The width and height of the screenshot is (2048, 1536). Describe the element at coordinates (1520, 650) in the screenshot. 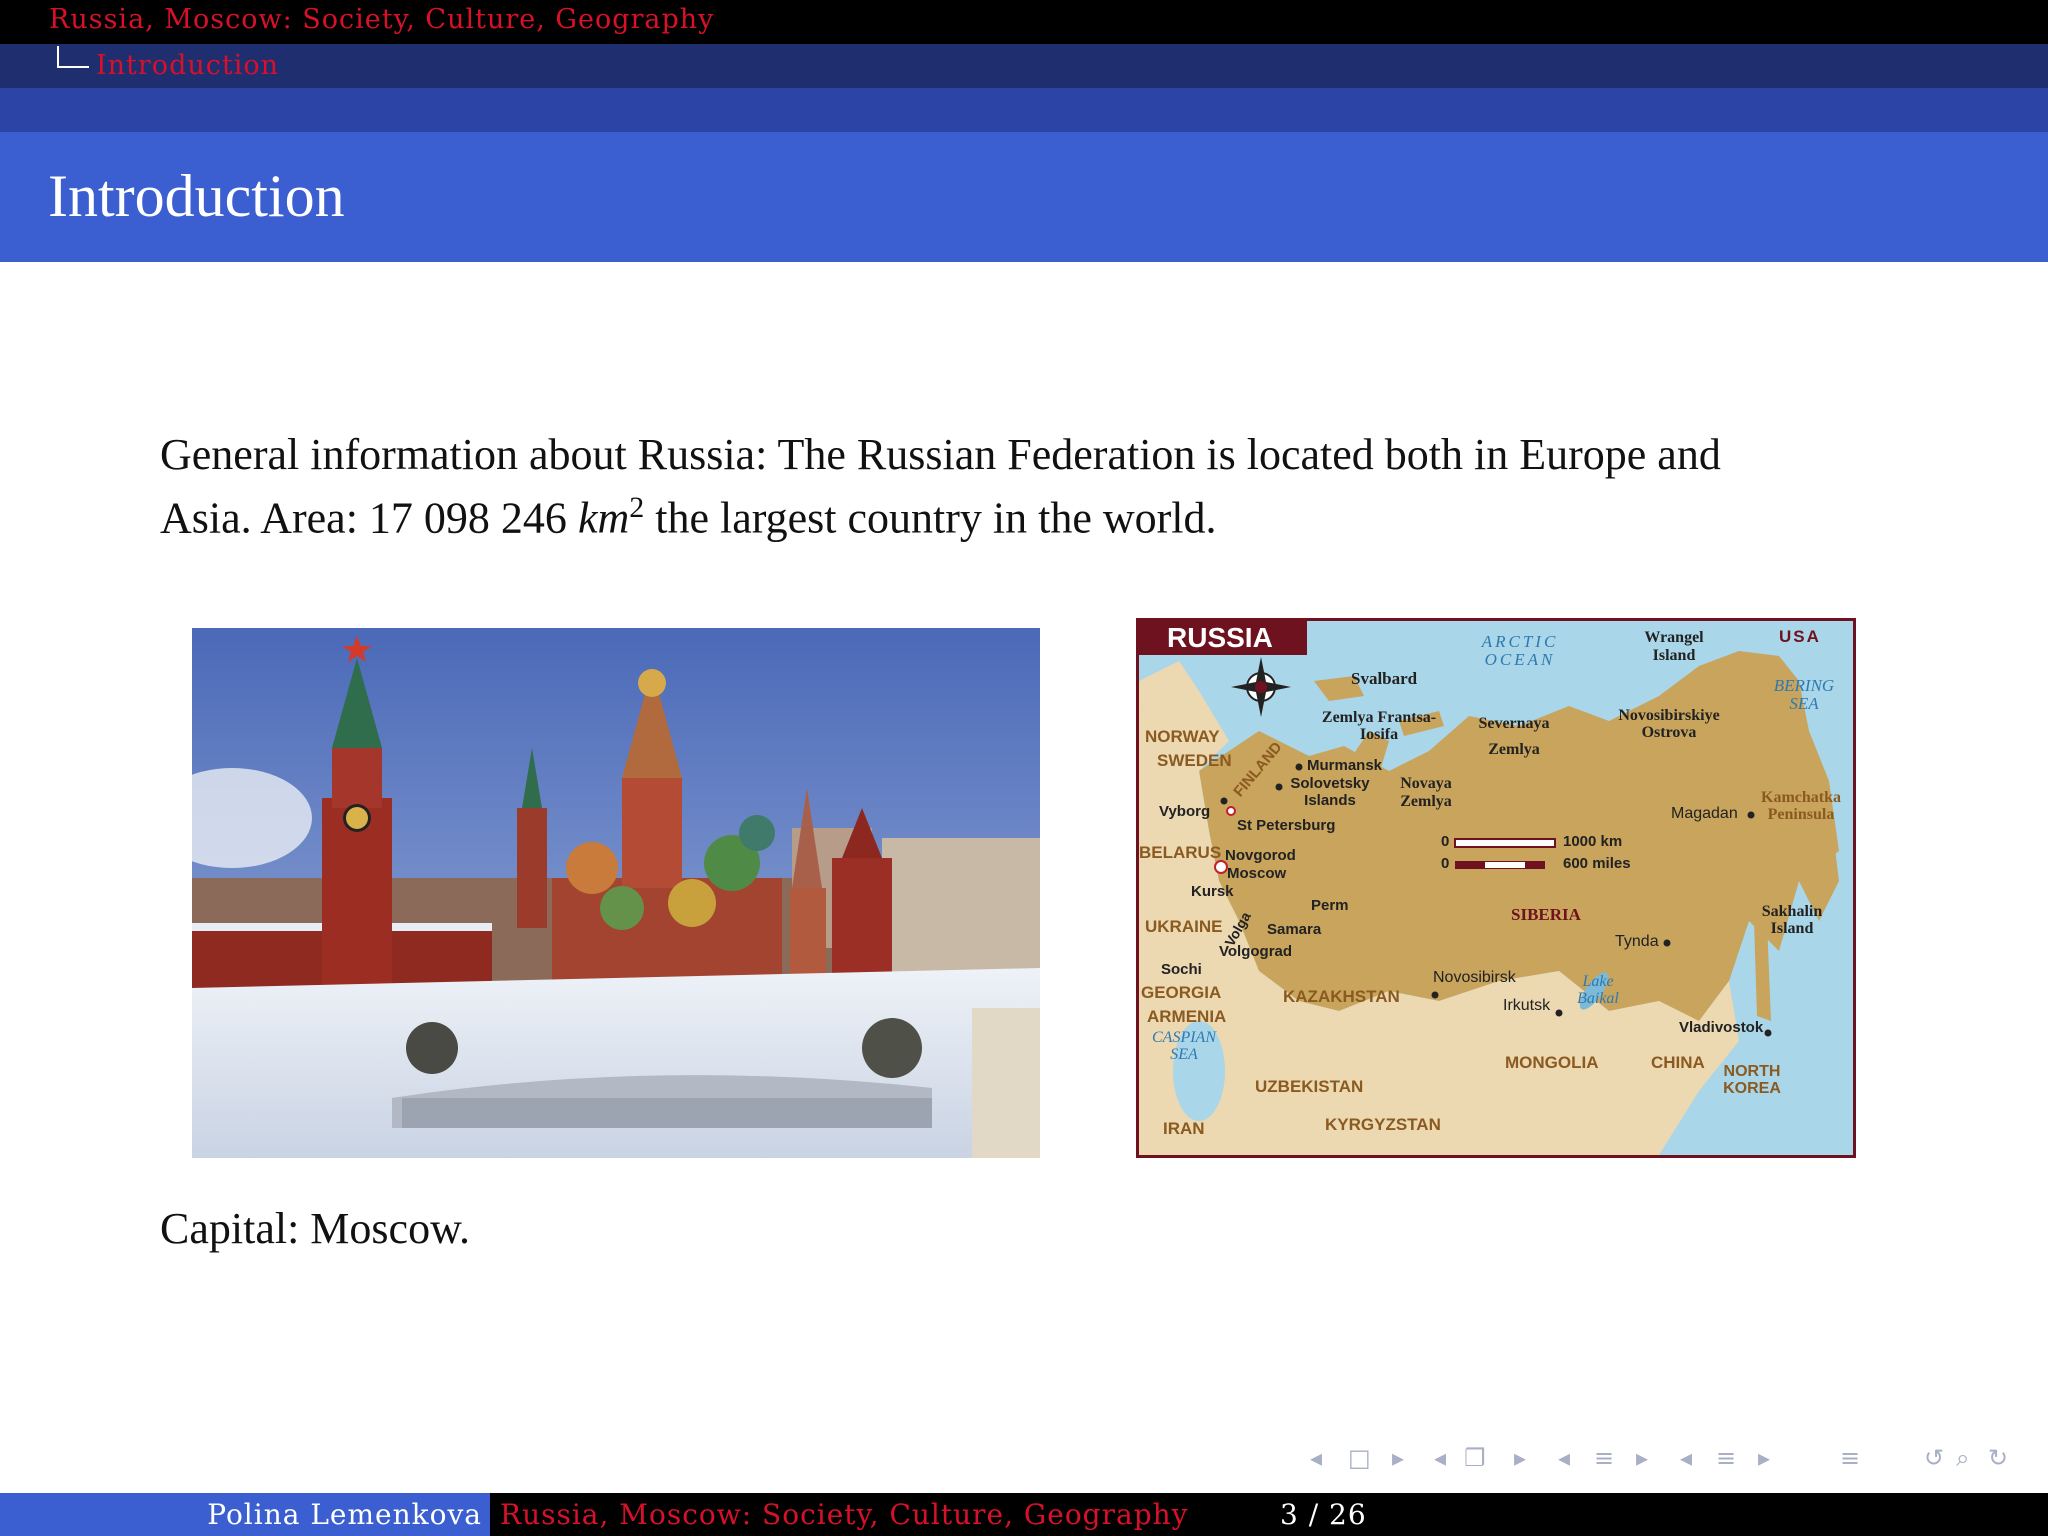

I see `map-label-arctic: ARCTIC OCEAN` at that location.